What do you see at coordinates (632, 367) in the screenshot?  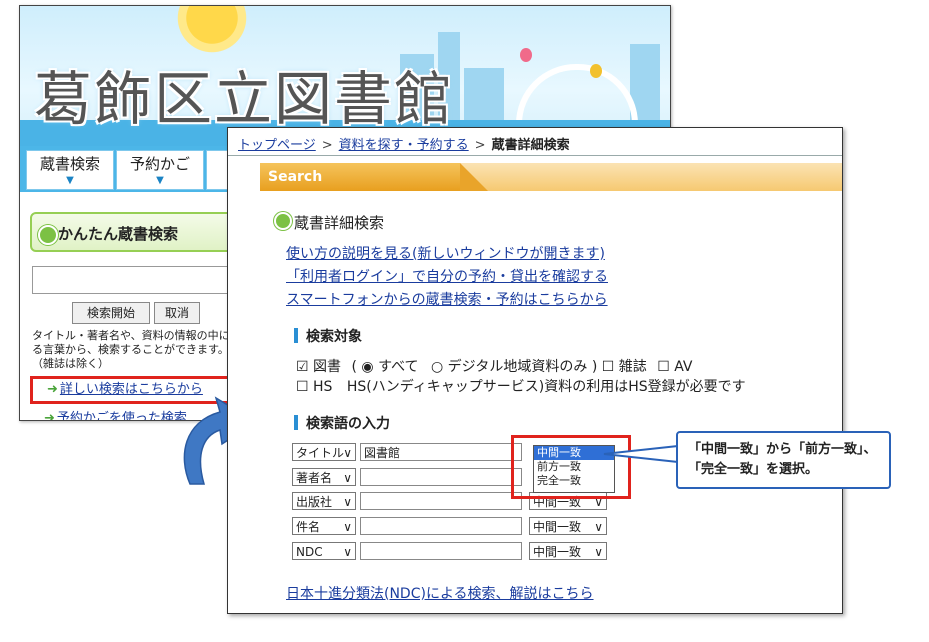 I see `magazines-label: 雑誌` at bounding box center [632, 367].